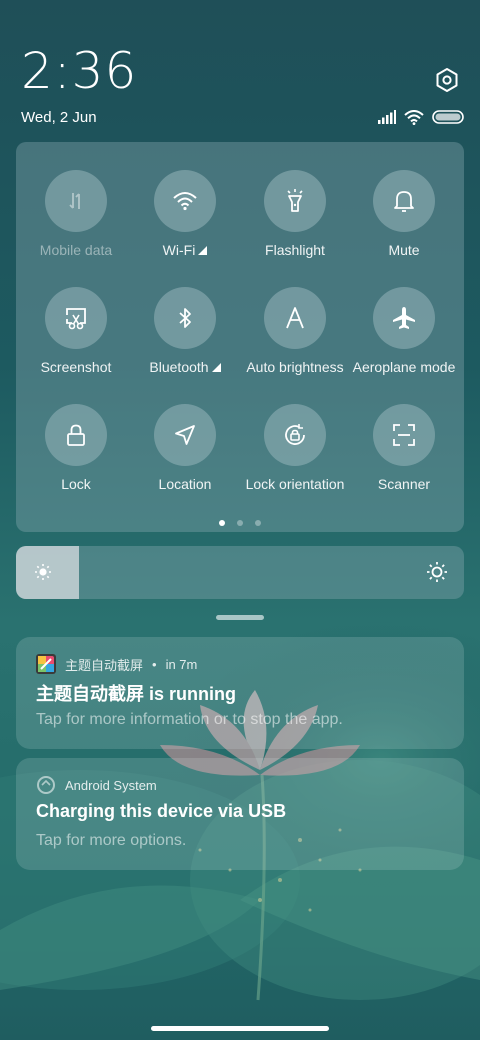 The height and width of the screenshot is (1040, 480). I want to click on page-indicator, so click(240, 523).